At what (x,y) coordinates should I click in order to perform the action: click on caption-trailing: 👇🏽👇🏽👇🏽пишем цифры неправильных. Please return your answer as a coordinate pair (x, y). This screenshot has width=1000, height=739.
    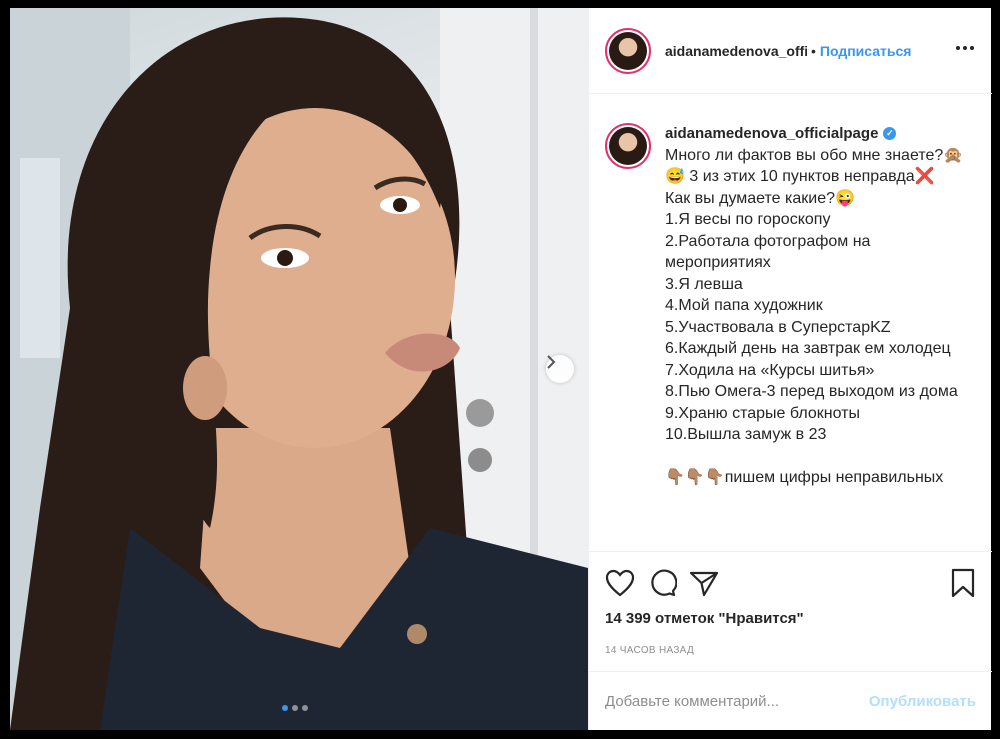
    Looking at the image, I should click on (804, 477).